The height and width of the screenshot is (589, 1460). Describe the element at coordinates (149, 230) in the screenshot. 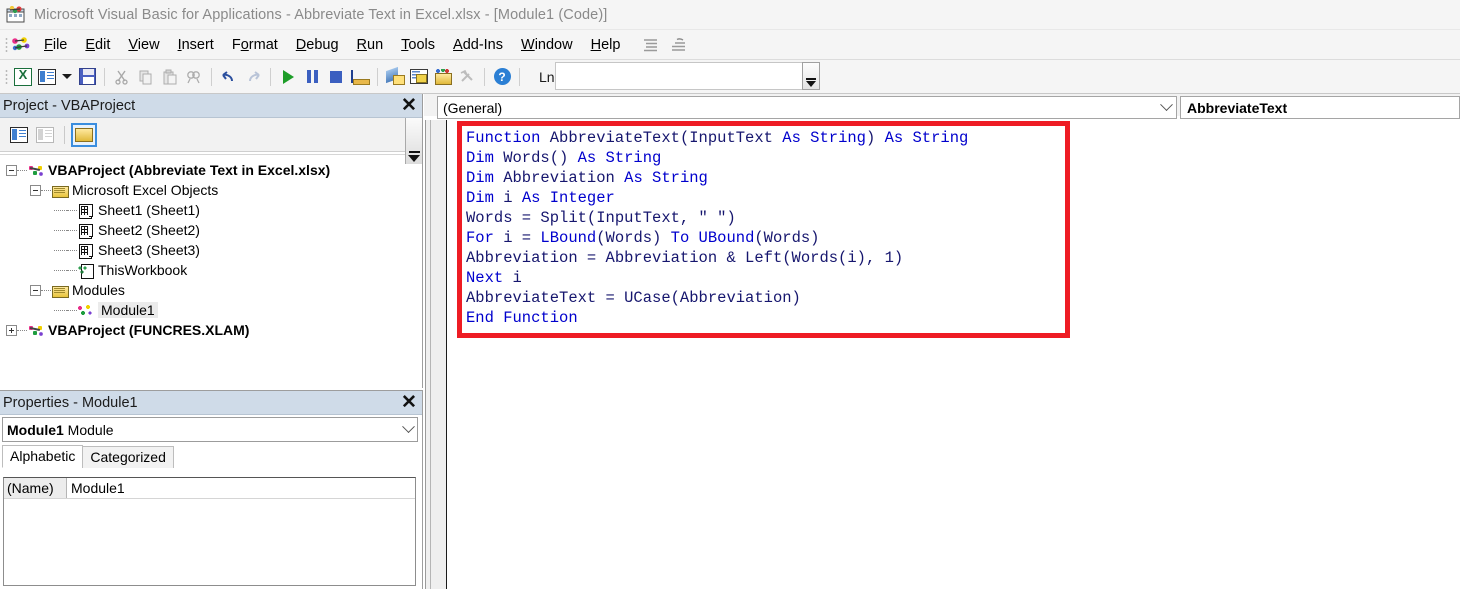

I see `tree-item-label: Sheet2 (Sheet2)` at that location.